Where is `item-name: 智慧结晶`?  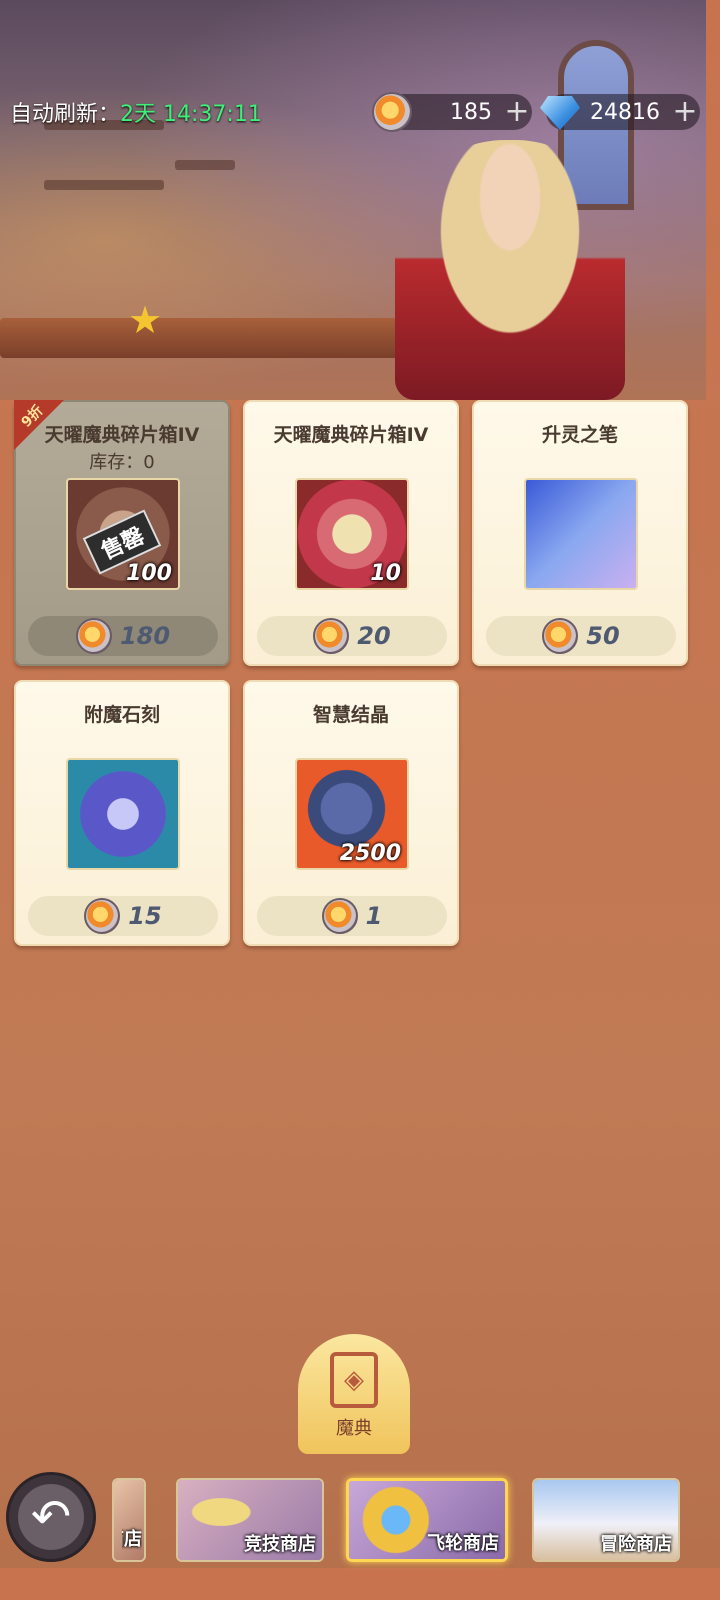 item-name: 智慧结晶 is located at coordinates (350, 715).